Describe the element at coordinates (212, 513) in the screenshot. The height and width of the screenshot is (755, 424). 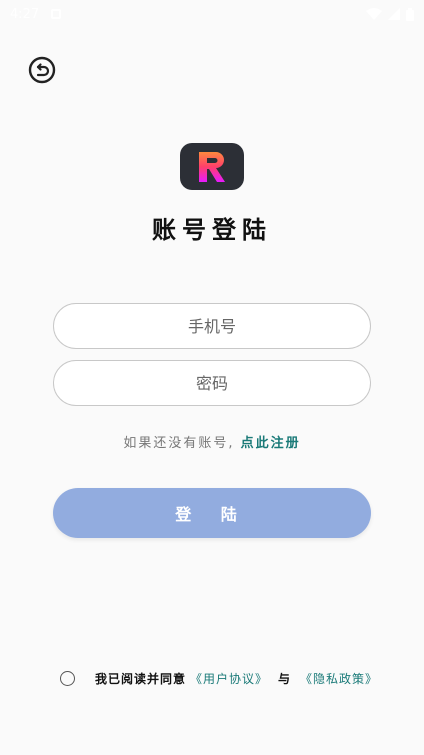
I see `login-button: 登 陆` at that location.